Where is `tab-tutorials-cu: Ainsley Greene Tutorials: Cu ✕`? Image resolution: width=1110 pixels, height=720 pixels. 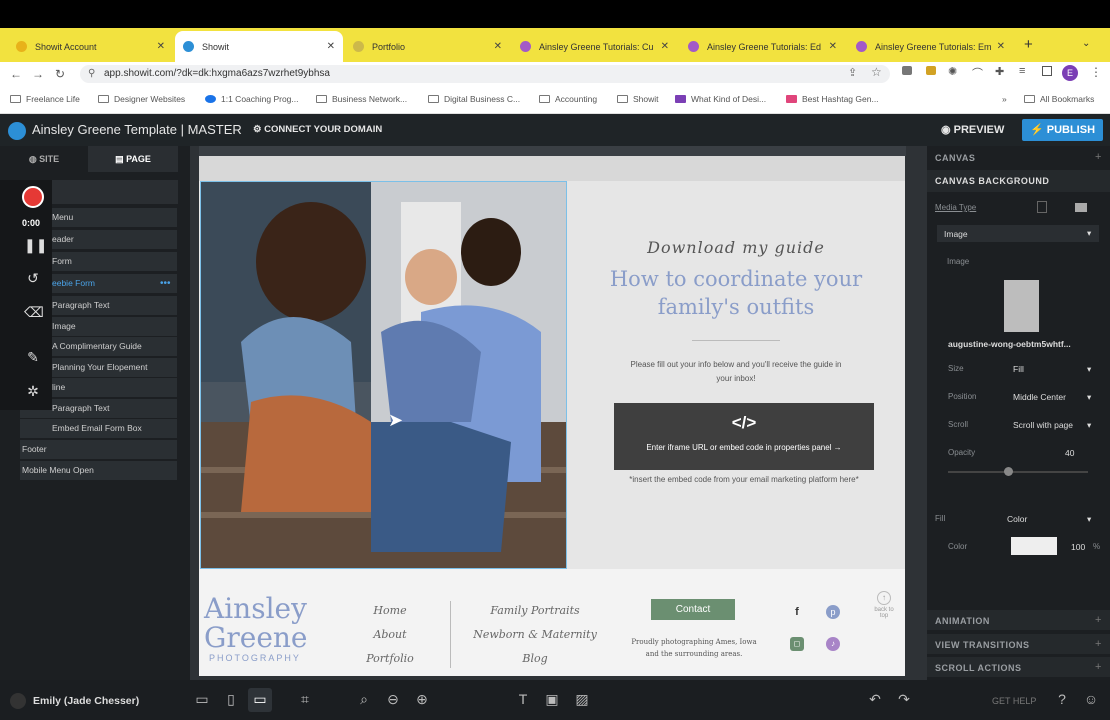 tab-tutorials-cu: Ainsley Greene Tutorials: Cu ✕ is located at coordinates (594, 46).